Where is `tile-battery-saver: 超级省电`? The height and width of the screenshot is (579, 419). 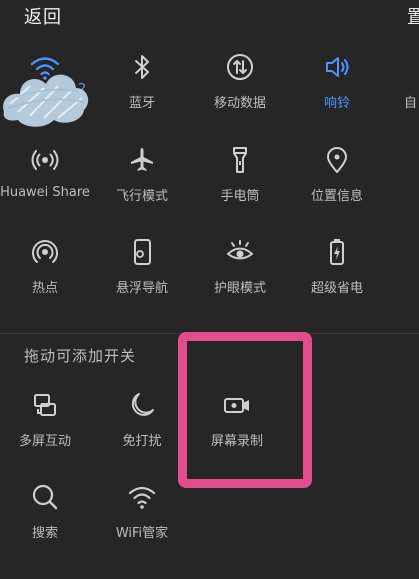 tile-battery-saver: 超级省电 is located at coordinates (337, 266).